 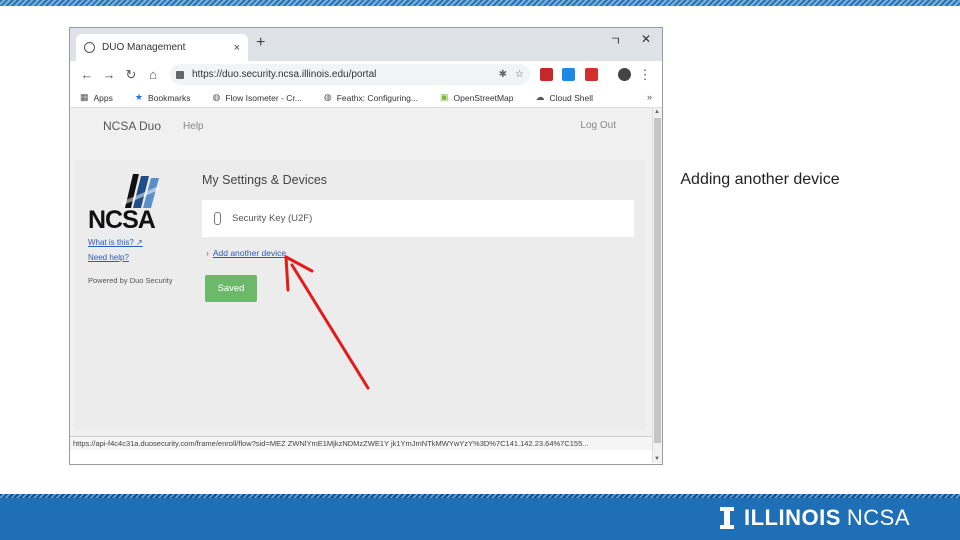 What do you see at coordinates (330, 326) in the screenshot?
I see `arrow-shaft` at bounding box center [330, 326].